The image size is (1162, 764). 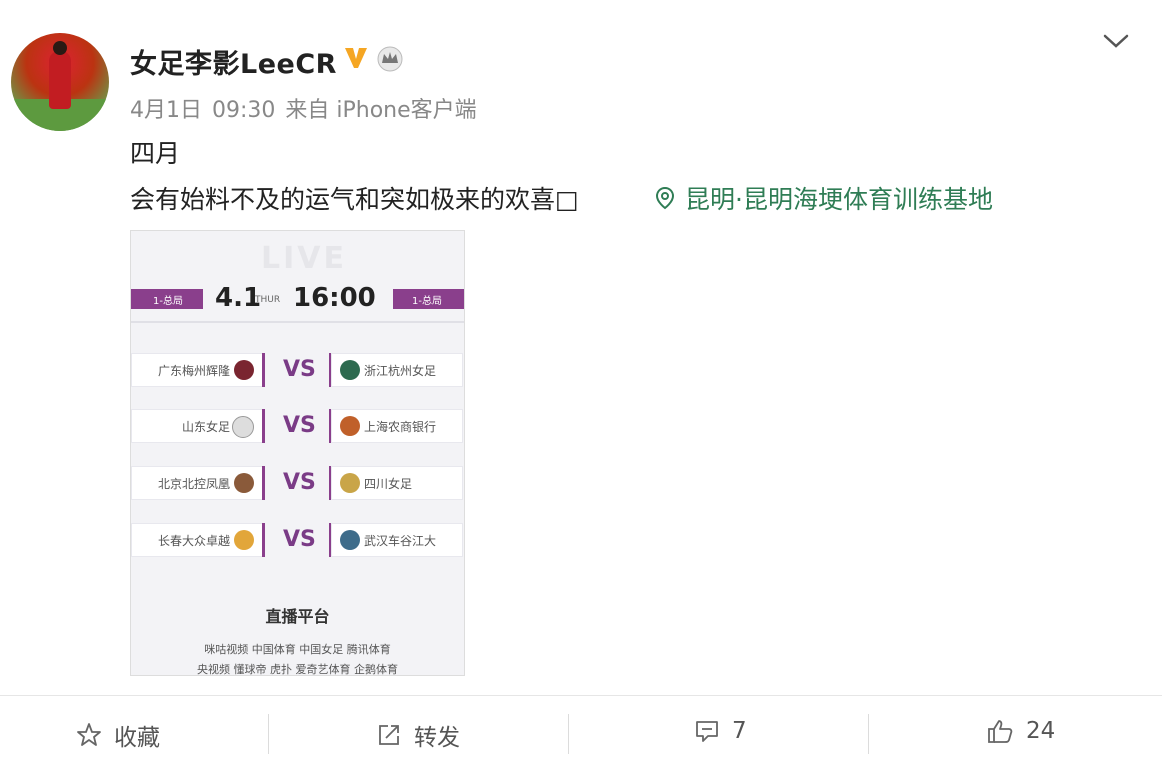 What do you see at coordinates (137, 738) in the screenshot?
I see `favorite-label: 收藏` at bounding box center [137, 738].